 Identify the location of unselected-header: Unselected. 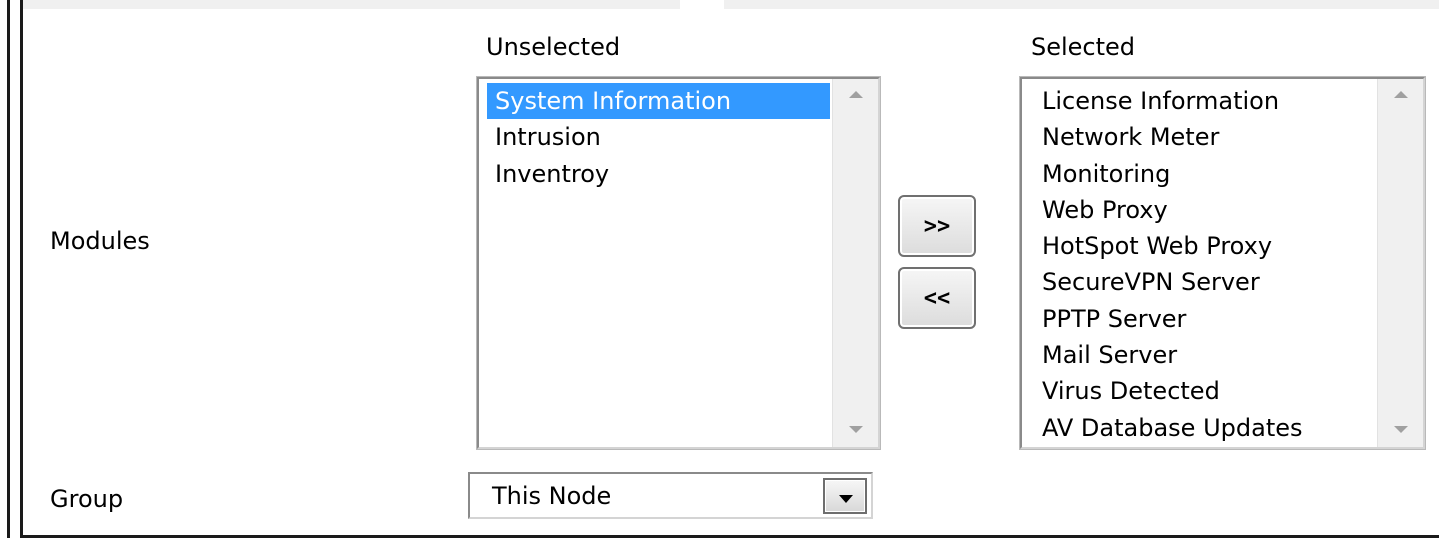
(553, 47).